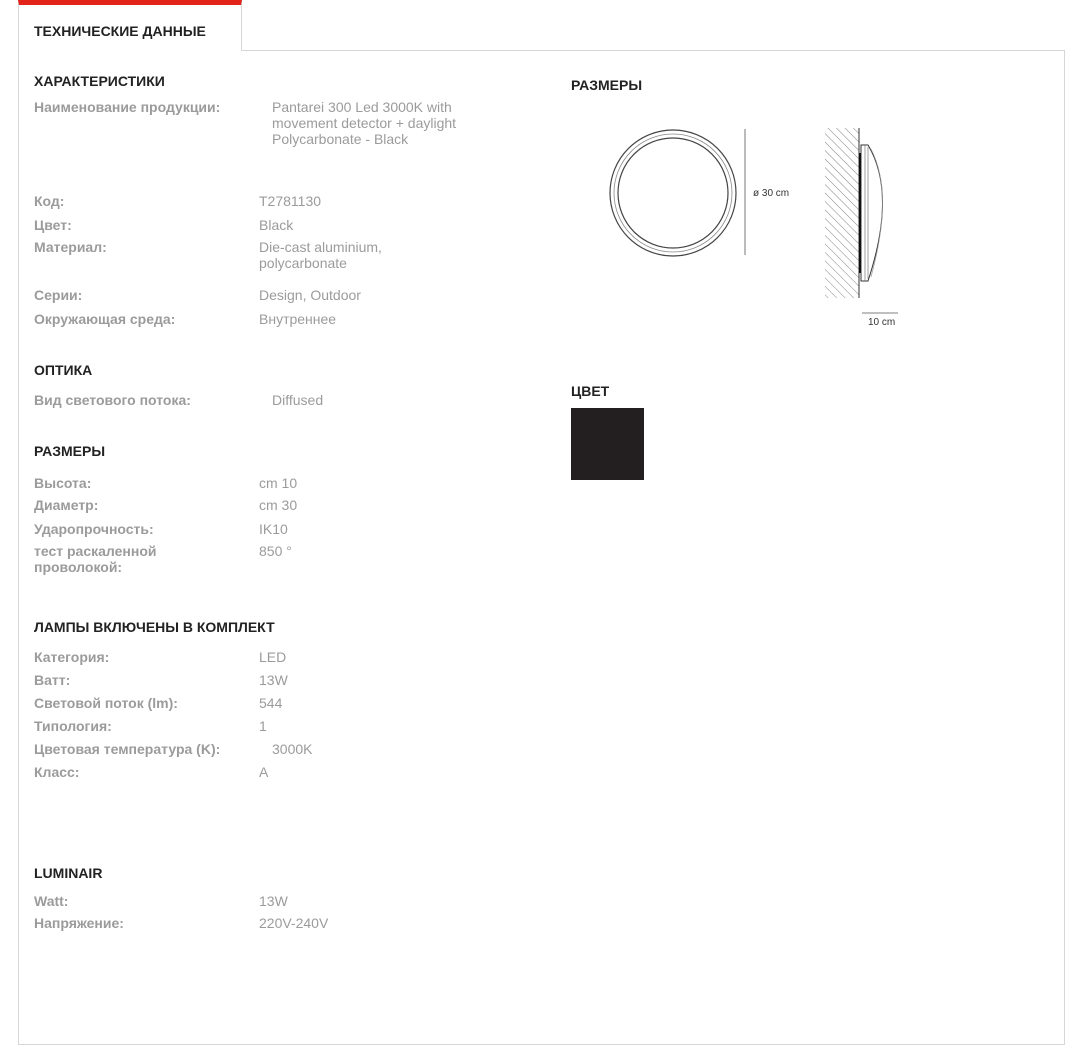 This screenshot has width=1066, height=1046. I want to click on spec-label: Наименование продукции:, so click(127, 107).